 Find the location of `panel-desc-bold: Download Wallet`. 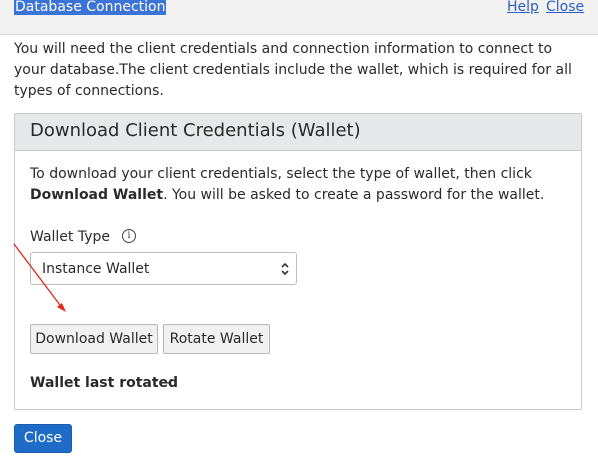

panel-desc-bold: Download Wallet is located at coordinates (97, 195).